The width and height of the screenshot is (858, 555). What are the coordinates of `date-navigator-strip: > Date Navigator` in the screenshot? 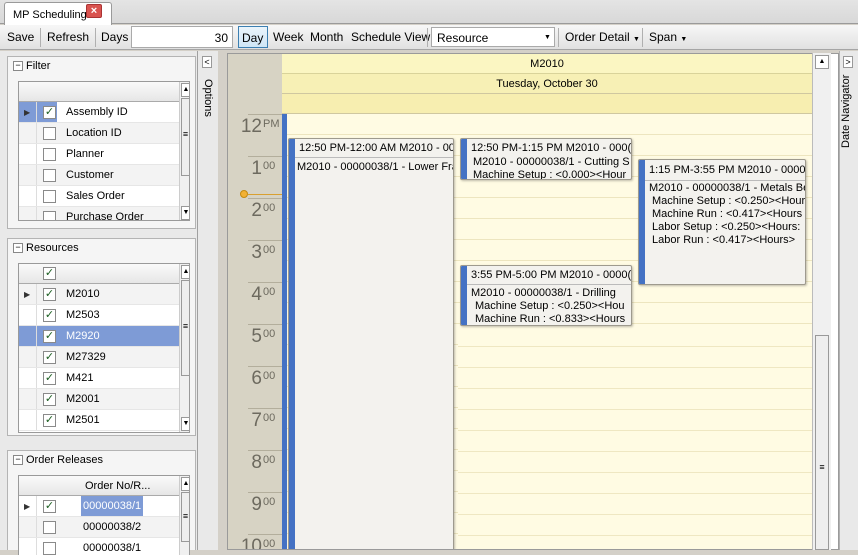 It's located at (848, 300).